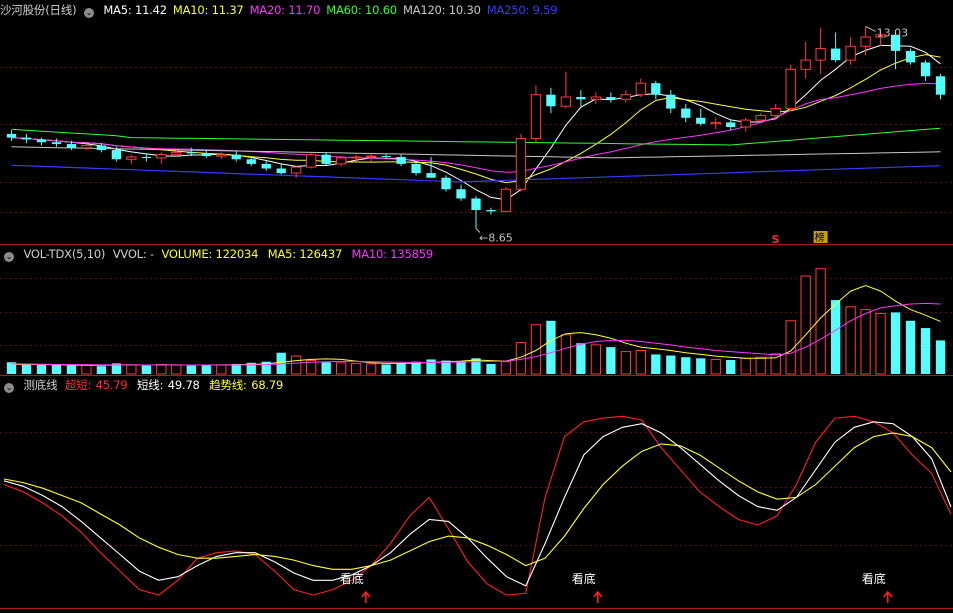  What do you see at coordinates (893, 32) in the screenshot?
I see `high-price-label: 13.03` at bounding box center [893, 32].